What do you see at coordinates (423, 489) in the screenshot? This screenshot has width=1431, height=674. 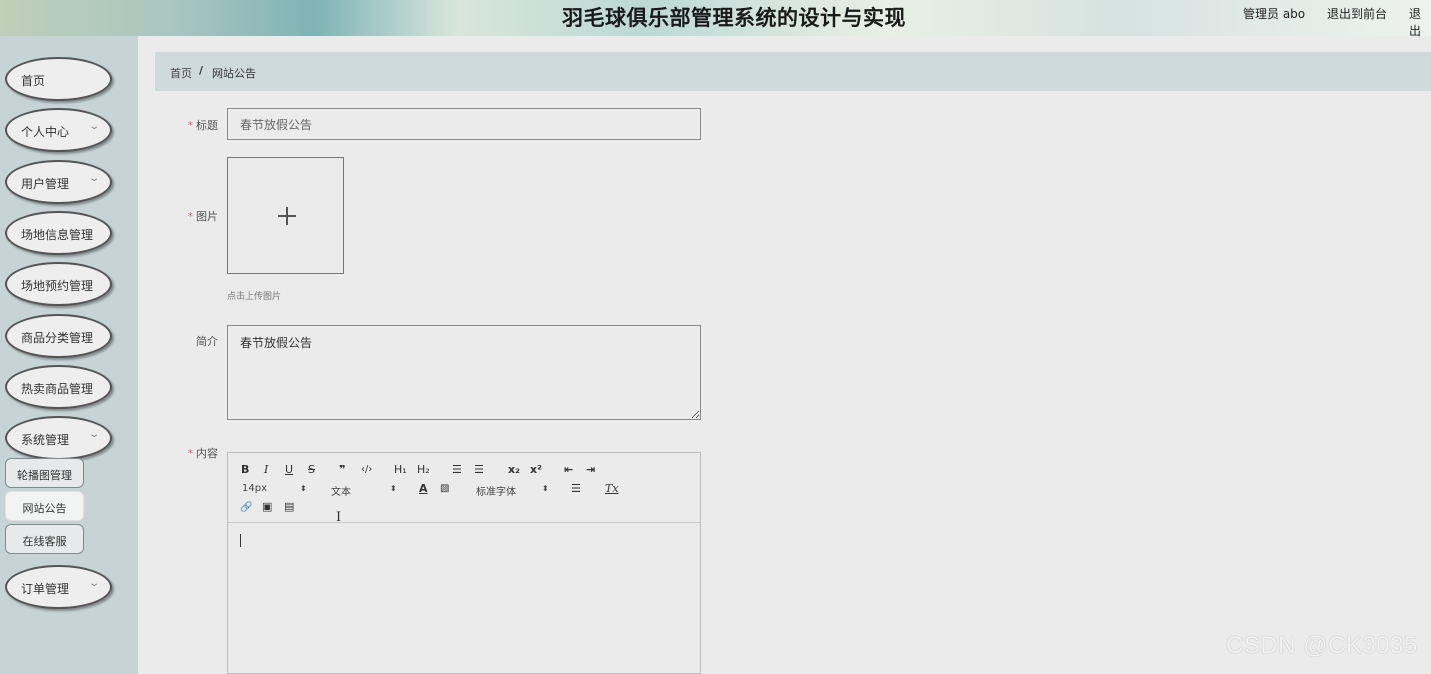 I see `font-color-button: A` at bounding box center [423, 489].